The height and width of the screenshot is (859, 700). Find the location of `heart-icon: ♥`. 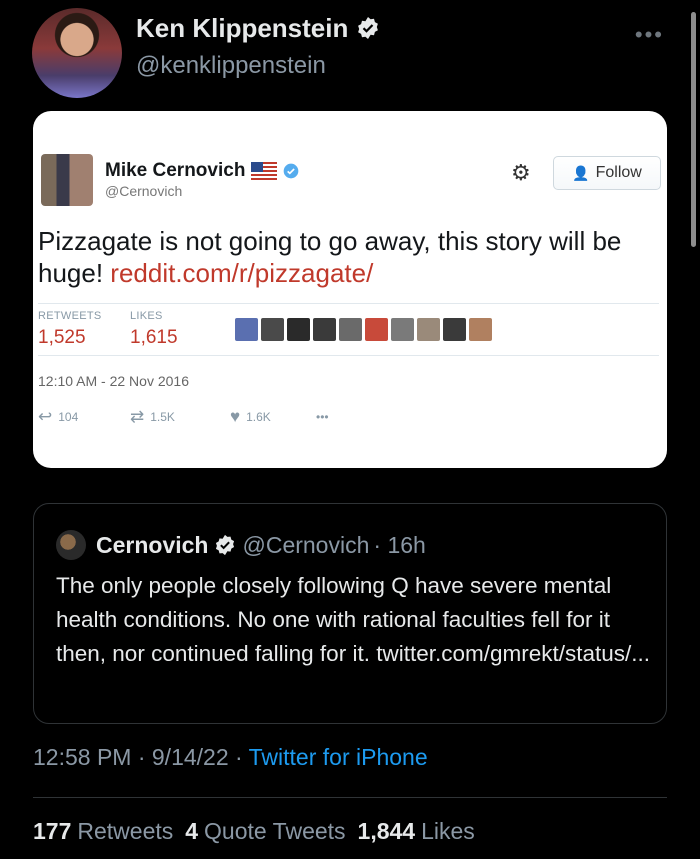

heart-icon: ♥ is located at coordinates (235, 416).